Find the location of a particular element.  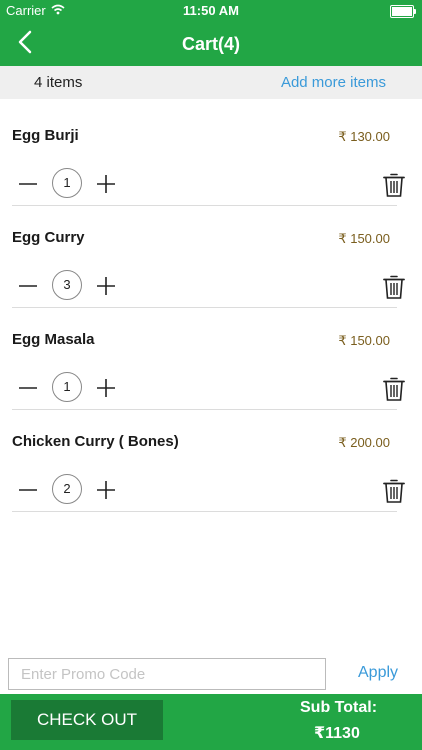

status-bar: Carrier 11:50 AM is located at coordinates (211, 11).